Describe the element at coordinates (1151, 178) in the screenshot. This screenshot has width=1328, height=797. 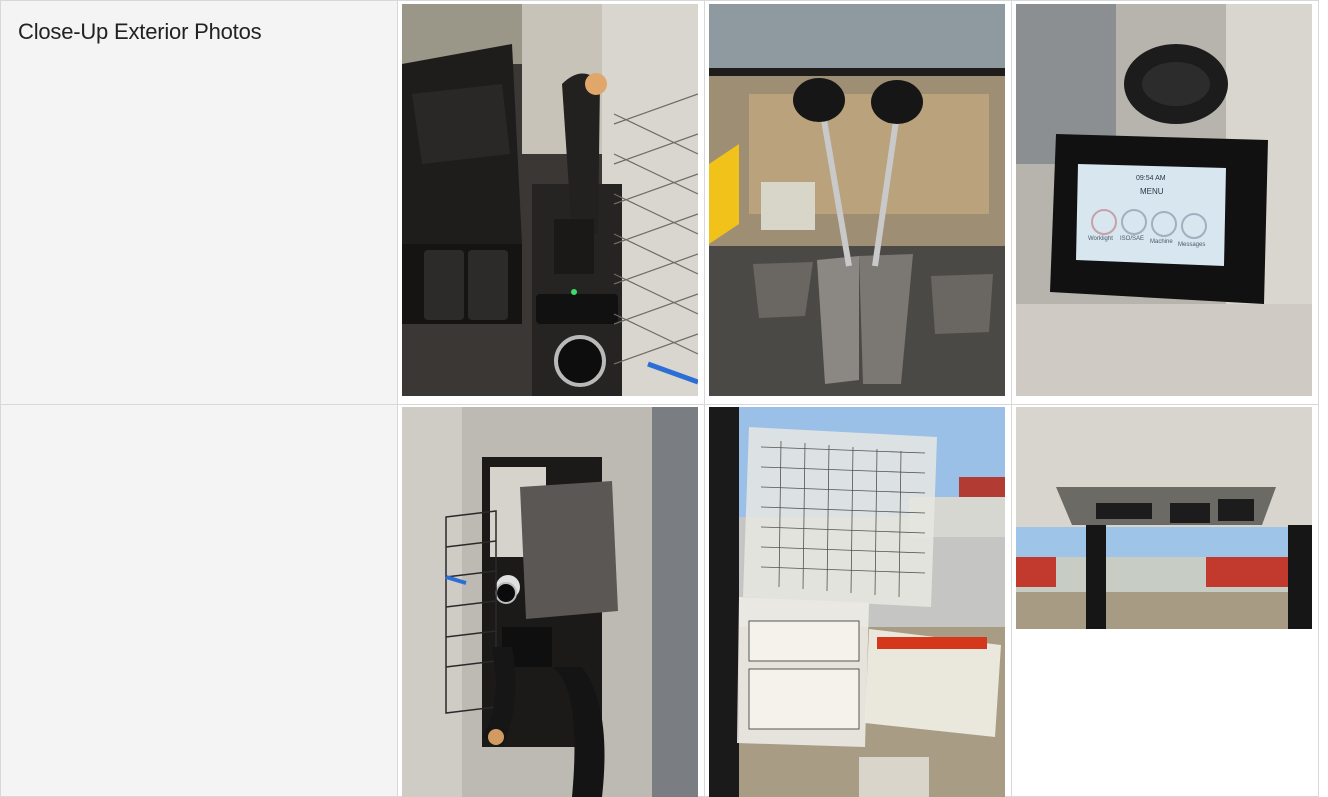
I see `monitor-time: 09:54 AM` at that location.